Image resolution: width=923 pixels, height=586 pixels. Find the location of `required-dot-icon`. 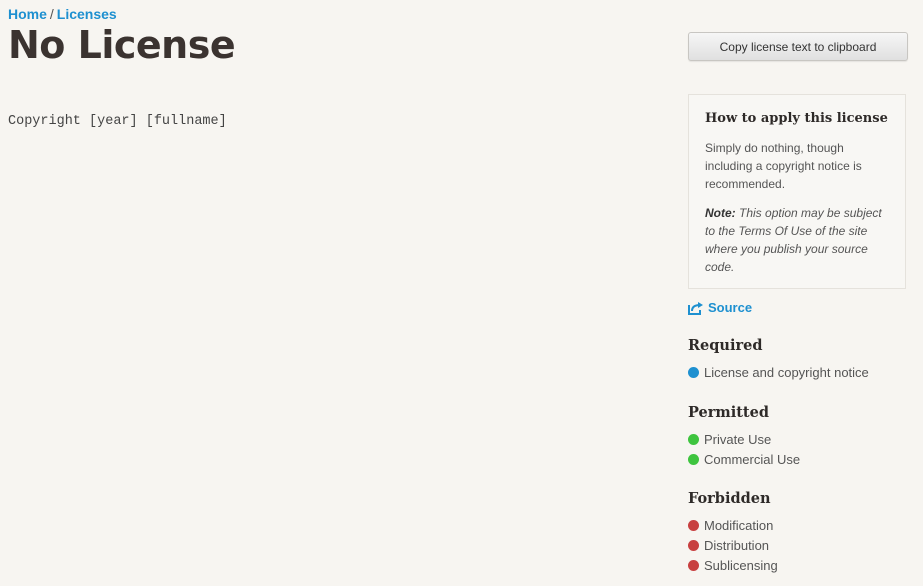

required-dot-icon is located at coordinates (693, 372).